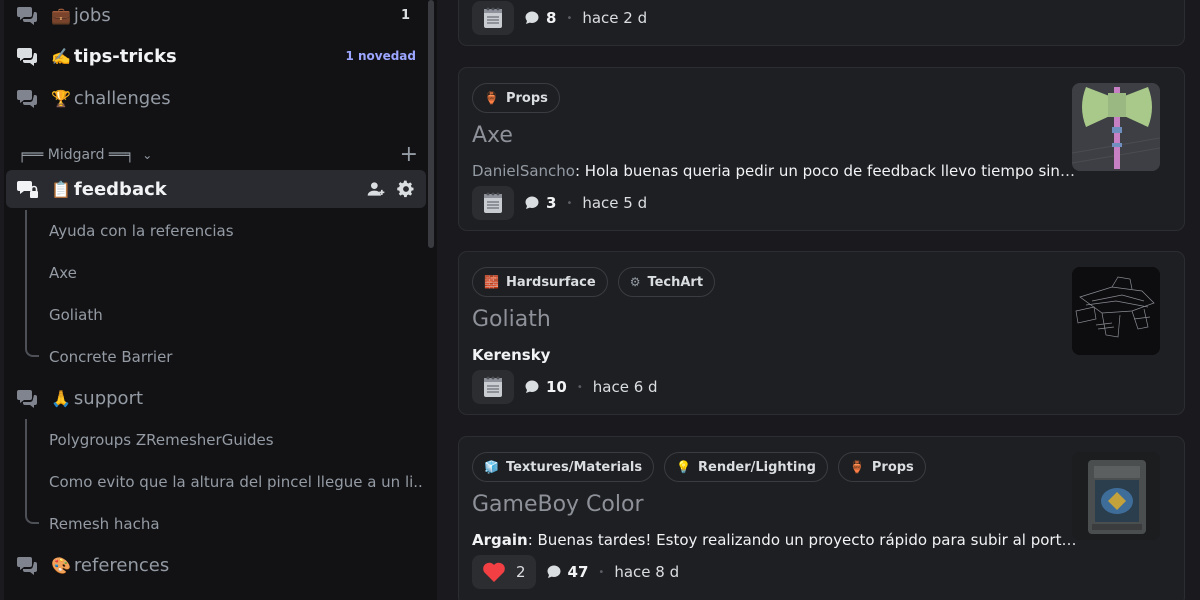 The image size is (1200, 600). What do you see at coordinates (409, 155) in the screenshot?
I see `create-channel-button: +` at bounding box center [409, 155].